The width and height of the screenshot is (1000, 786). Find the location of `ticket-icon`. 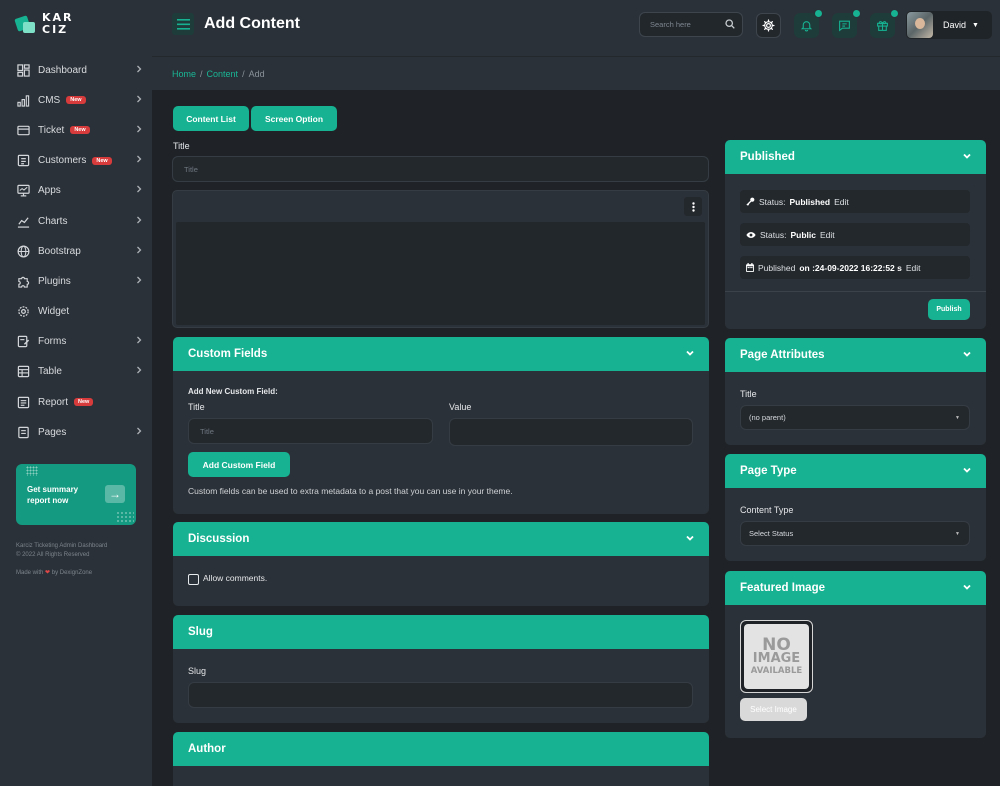

ticket-icon is located at coordinates (23, 130).